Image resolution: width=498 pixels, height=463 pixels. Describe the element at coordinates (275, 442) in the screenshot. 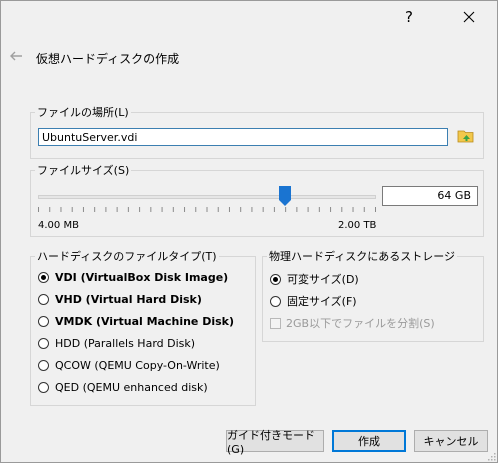

I see `guided-mode-button: ガイド付きモード(G)` at that location.